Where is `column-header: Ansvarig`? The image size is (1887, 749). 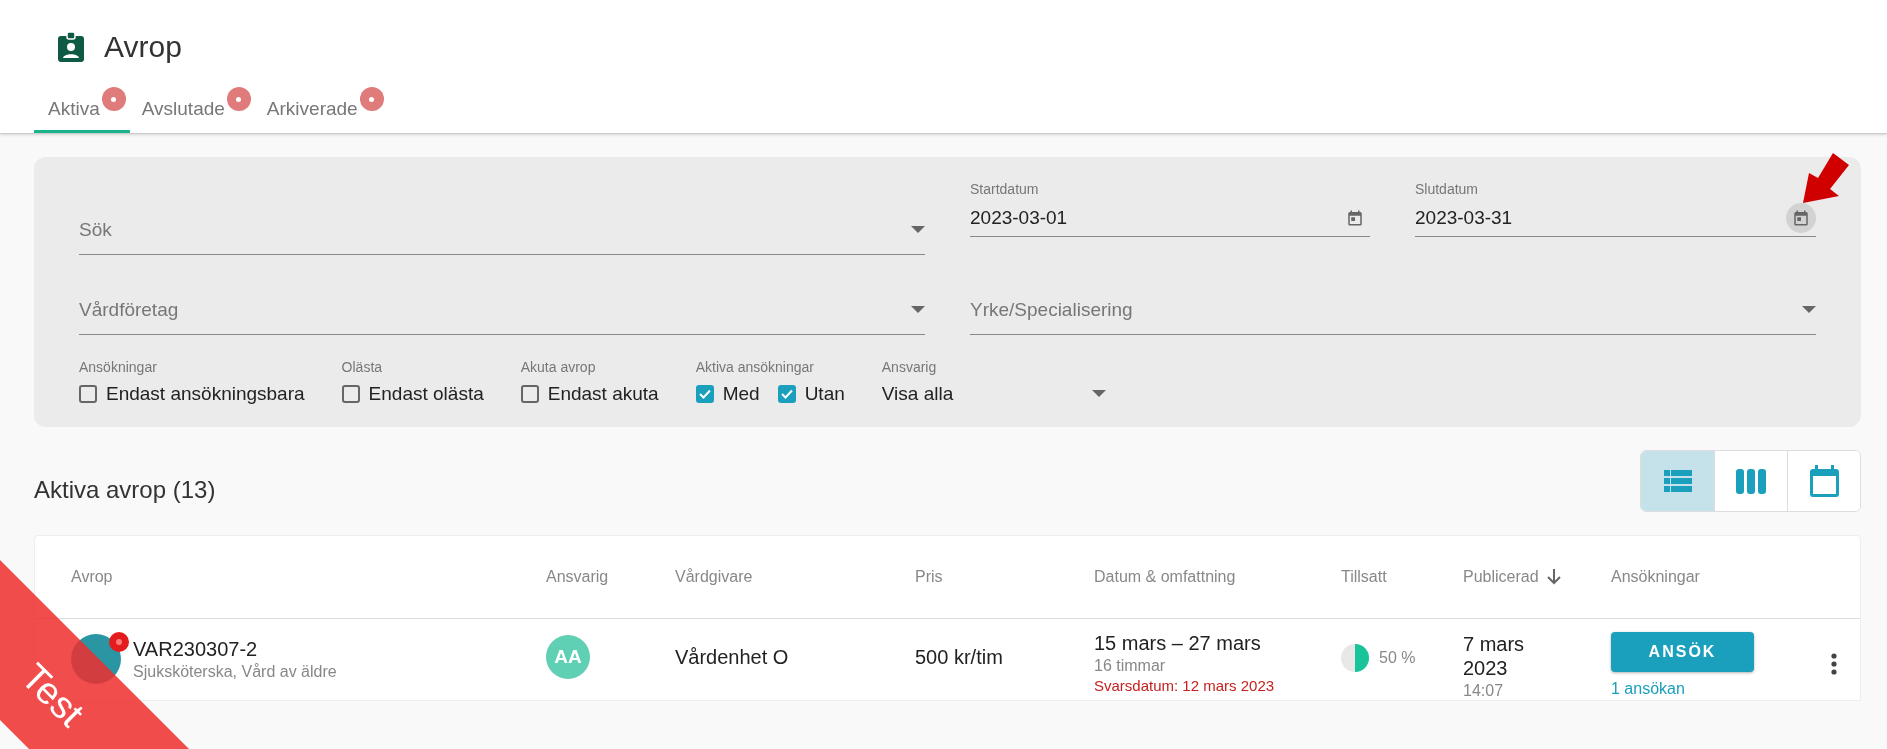
column-header: Ansvarig is located at coordinates (577, 577).